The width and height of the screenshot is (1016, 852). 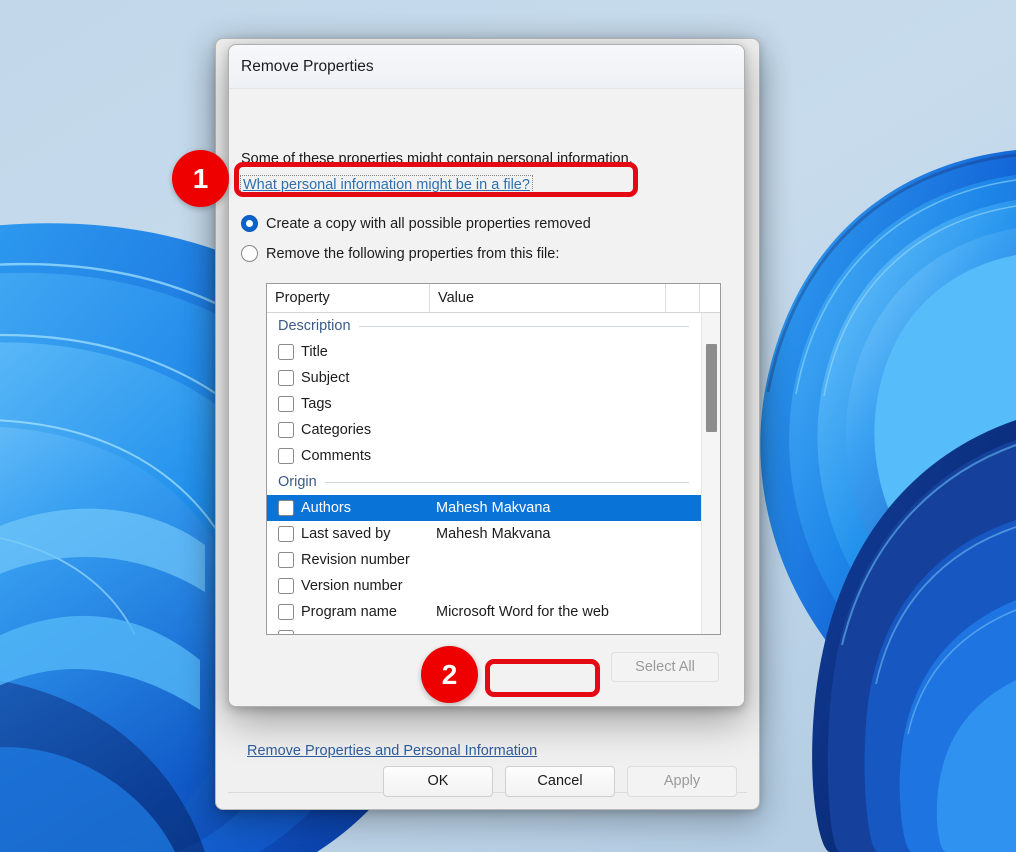 What do you see at coordinates (314, 352) in the screenshot?
I see `row-property: Title` at bounding box center [314, 352].